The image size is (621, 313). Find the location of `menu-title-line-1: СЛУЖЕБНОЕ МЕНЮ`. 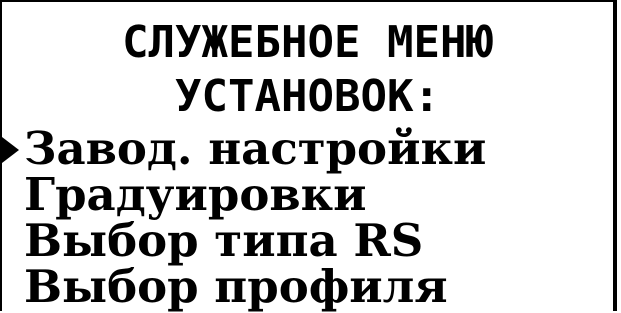

menu-title-line-1: СЛУЖЕБНОЕ МЕНЮ is located at coordinates (307, 42).